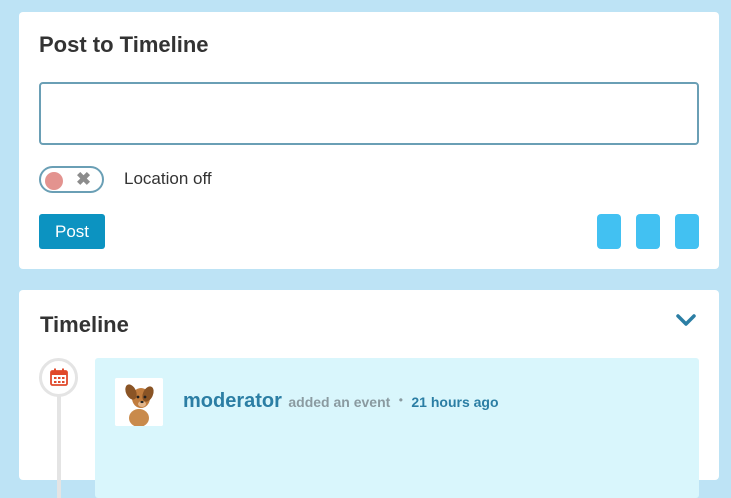 The height and width of the screenshot is (498, 731). Describe the element at coordinates (369, 113) in the screenshot. I see `post-textarea` at that location.